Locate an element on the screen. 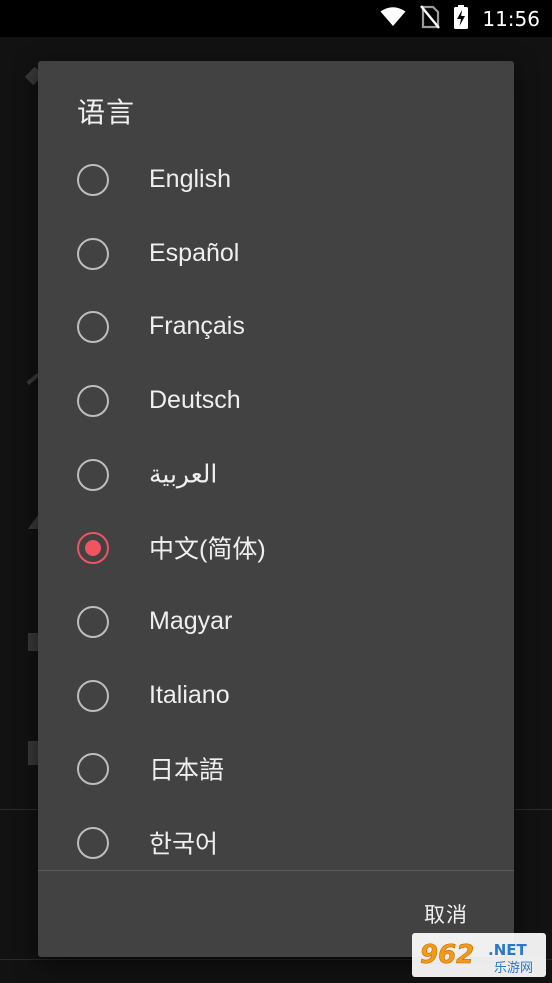 This screenshot has width=552, height=983. language-option-arabic: العربية is located at coordinates (276, 475).